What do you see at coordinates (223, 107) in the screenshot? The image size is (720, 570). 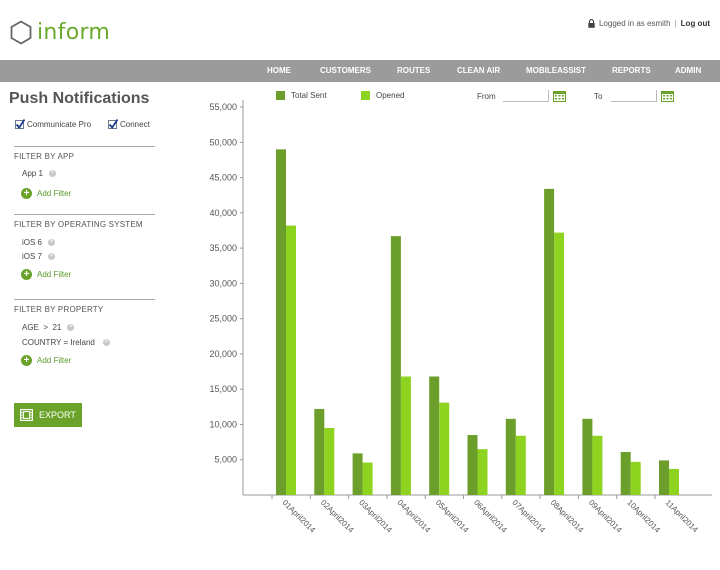 I see `y-tick-label: 55,000` at bounding box center [223, 107].